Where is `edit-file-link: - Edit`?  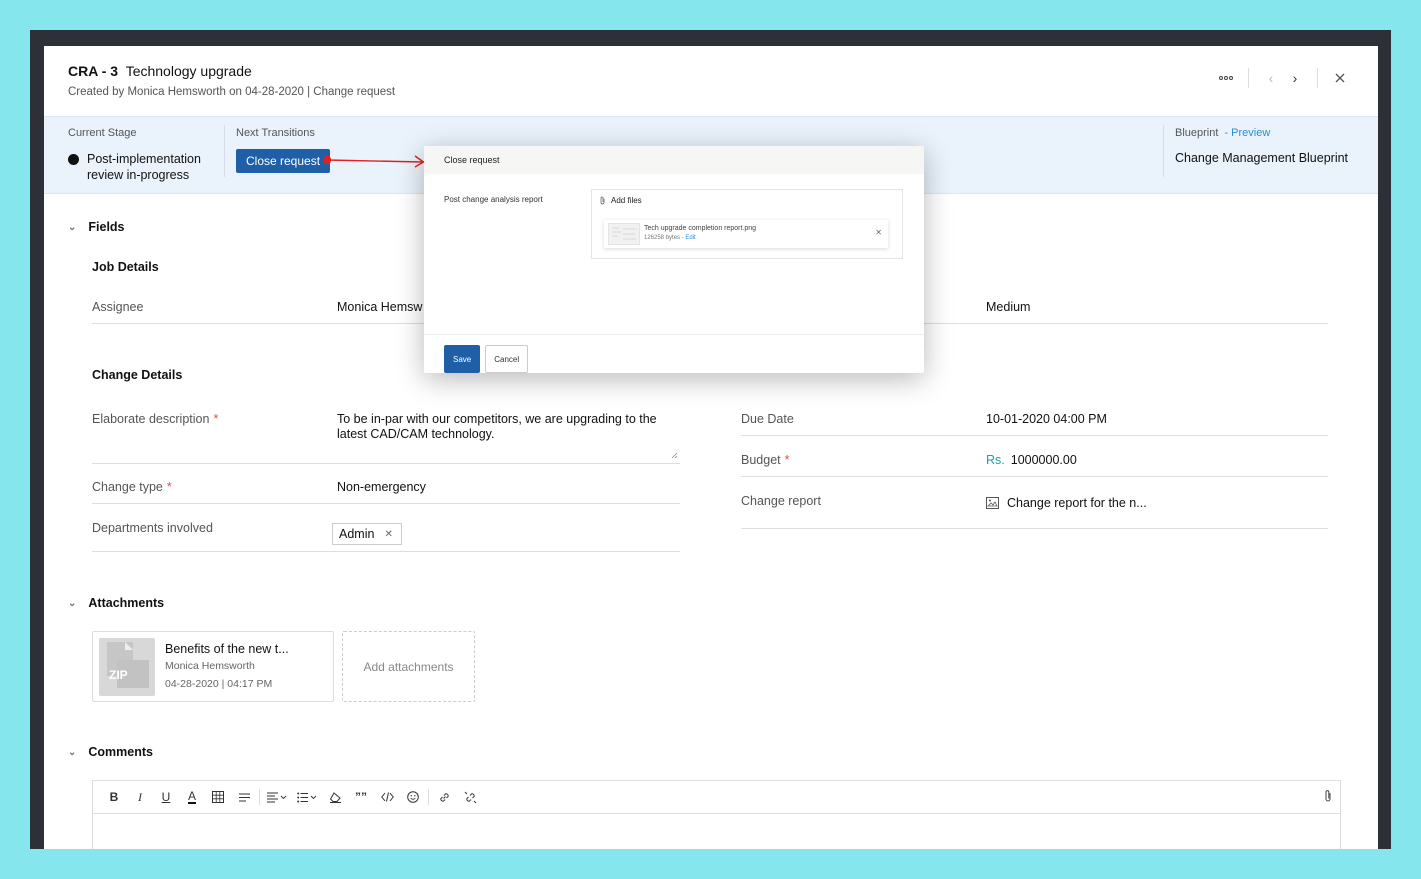 edit-file-link: - Edit is located at coordinates (689, 238).